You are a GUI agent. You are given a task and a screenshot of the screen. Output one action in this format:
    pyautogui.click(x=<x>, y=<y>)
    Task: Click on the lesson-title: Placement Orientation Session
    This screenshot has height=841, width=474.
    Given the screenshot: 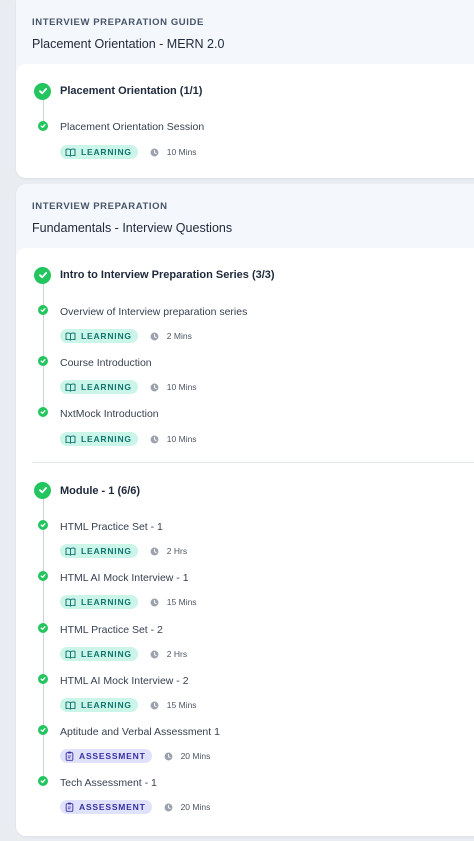 What is the action you would take?
    pyautogui.click(x=132, y=127)
    